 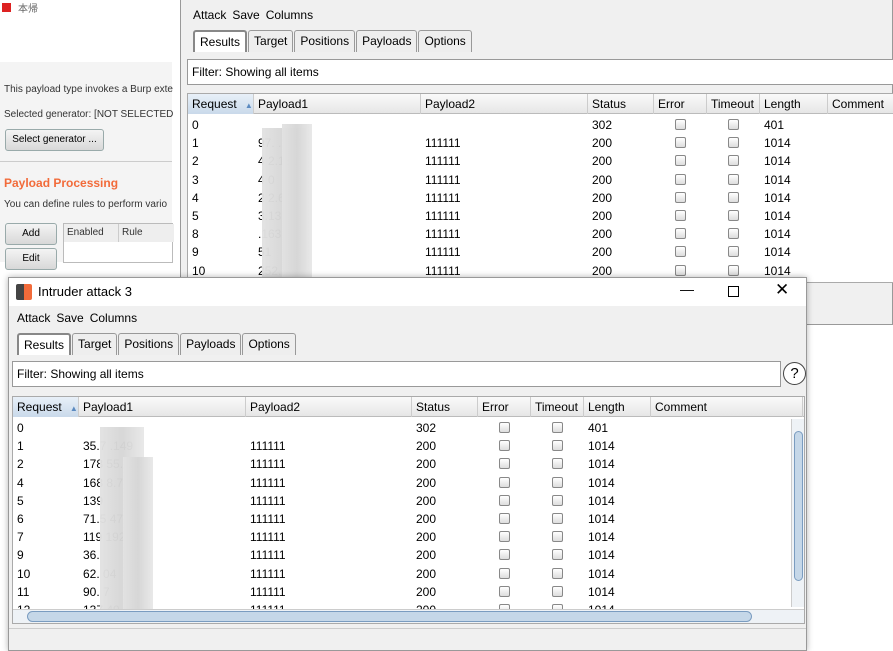 I want to click on add-button: Add, so click(x=31, y=234).